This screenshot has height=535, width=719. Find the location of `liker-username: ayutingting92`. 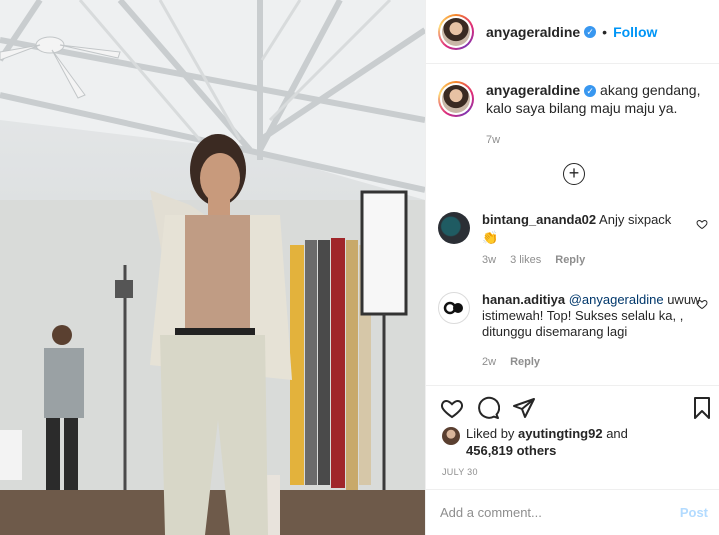

liker-username: ayutingting92 is located at coordinates (560, 433).